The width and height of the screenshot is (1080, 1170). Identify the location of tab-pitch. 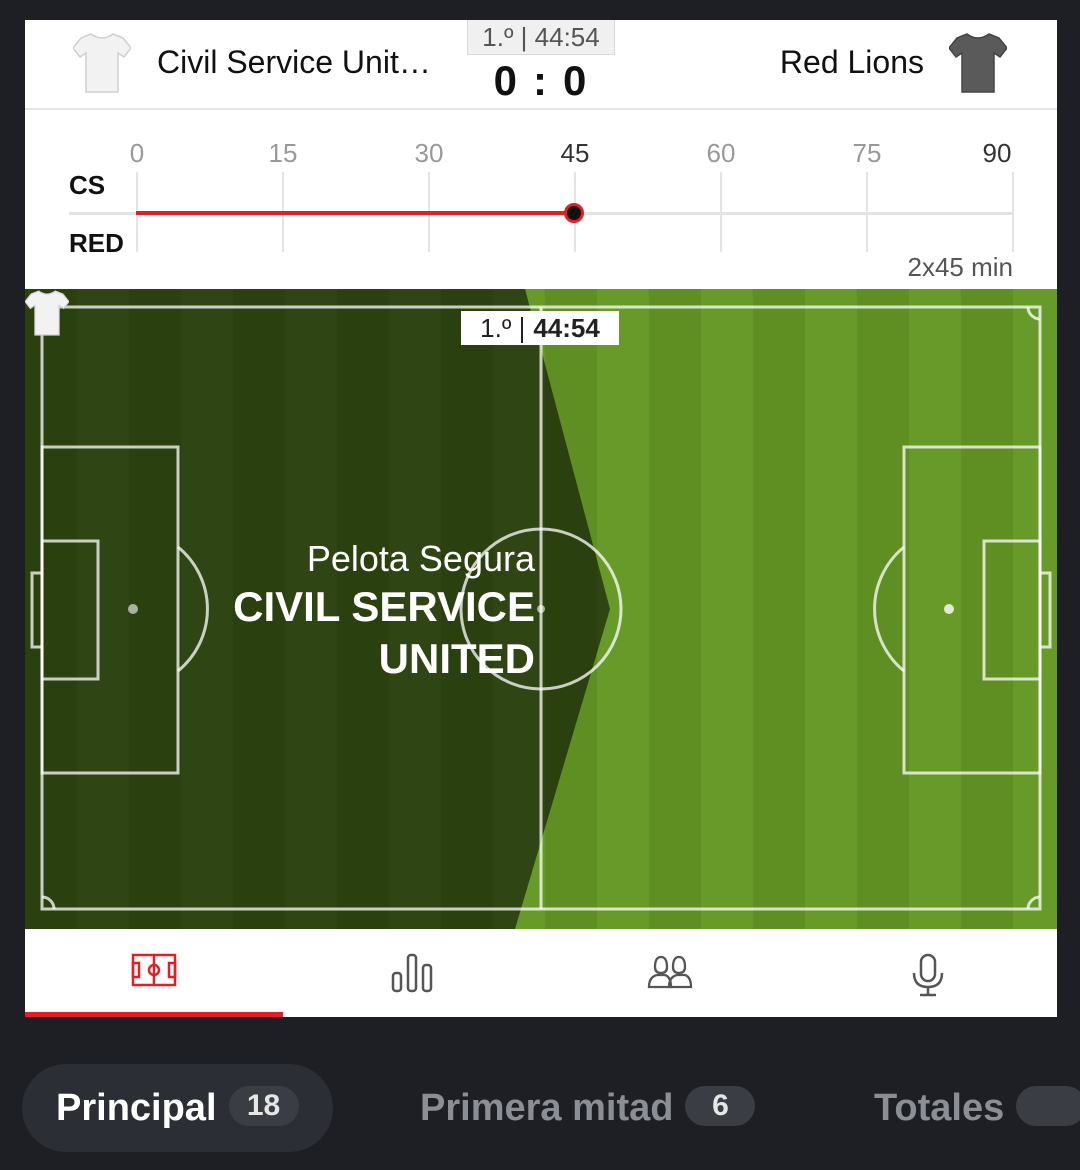
(154, 973).